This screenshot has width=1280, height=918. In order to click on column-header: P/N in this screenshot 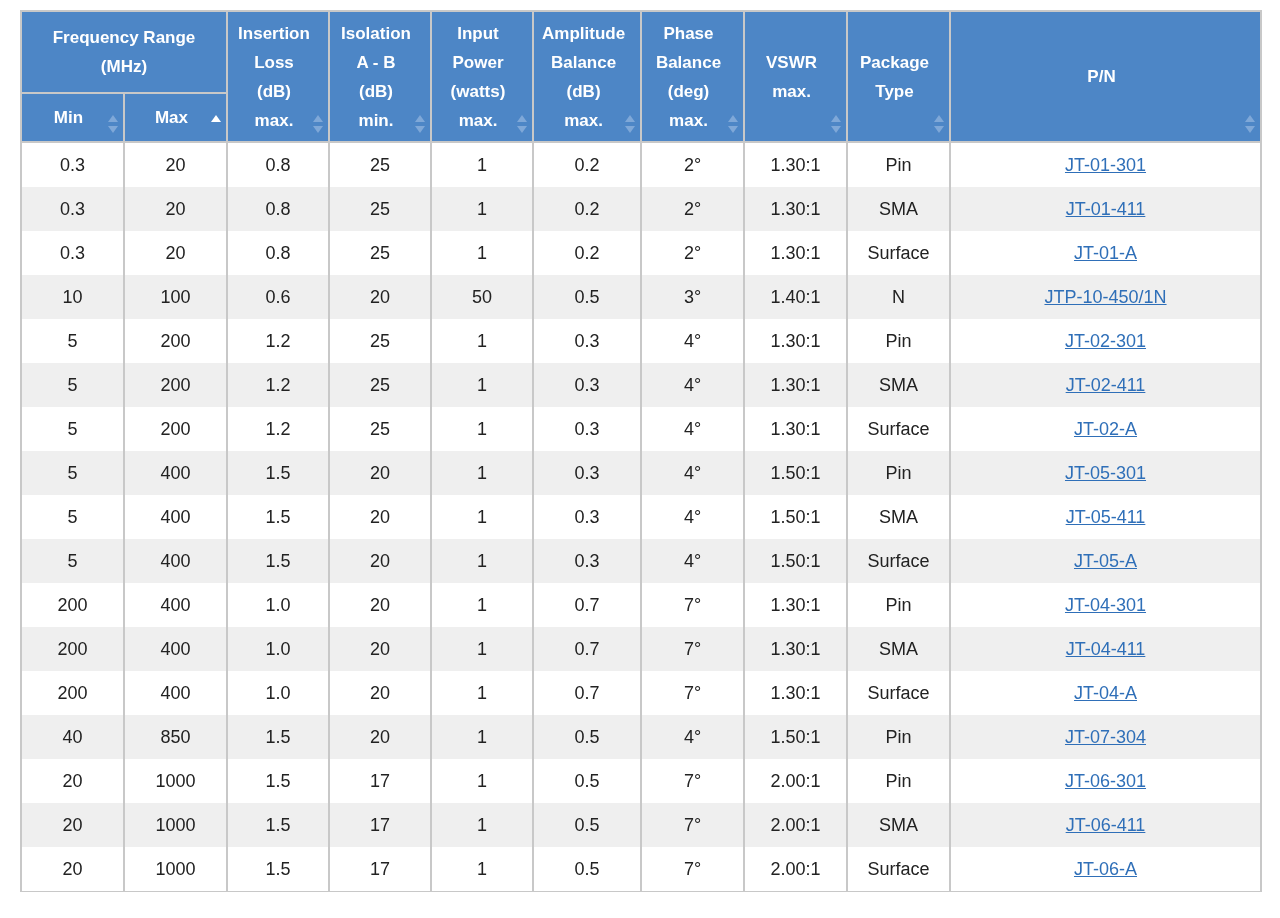, I will do `click(1105, 76)`.